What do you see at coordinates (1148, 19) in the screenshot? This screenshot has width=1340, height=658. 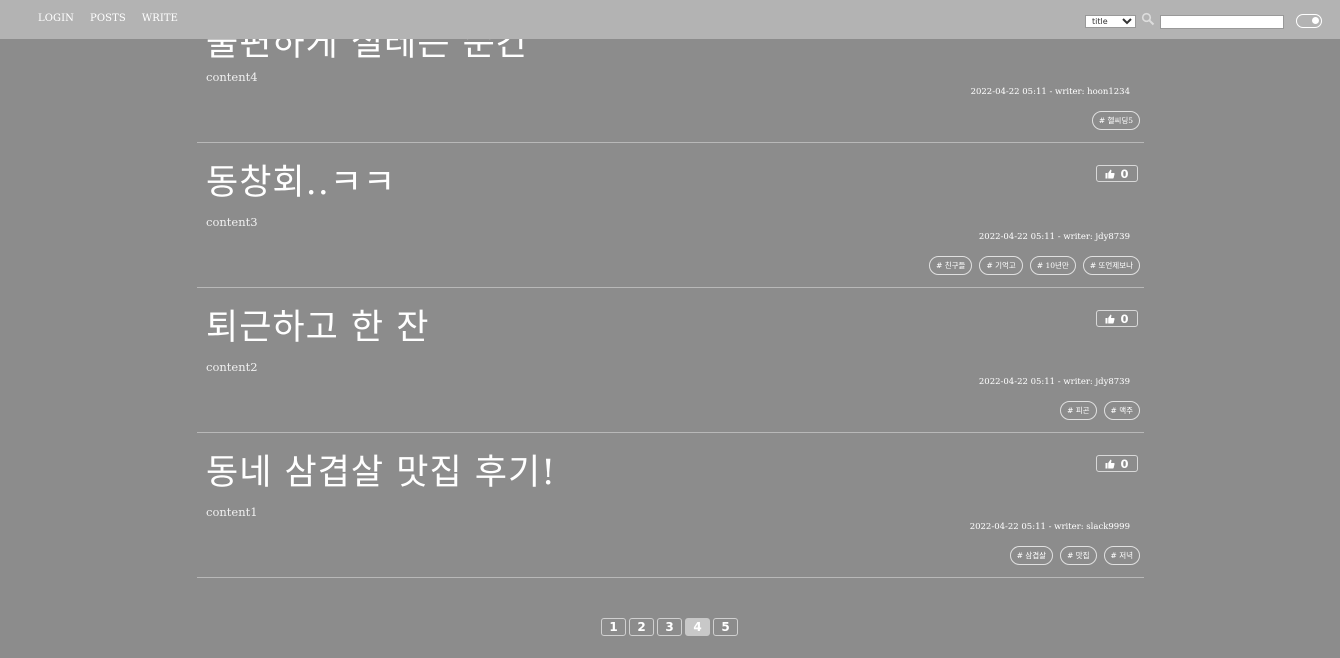 I see `search-icon` at bounding box center [1148, 19].